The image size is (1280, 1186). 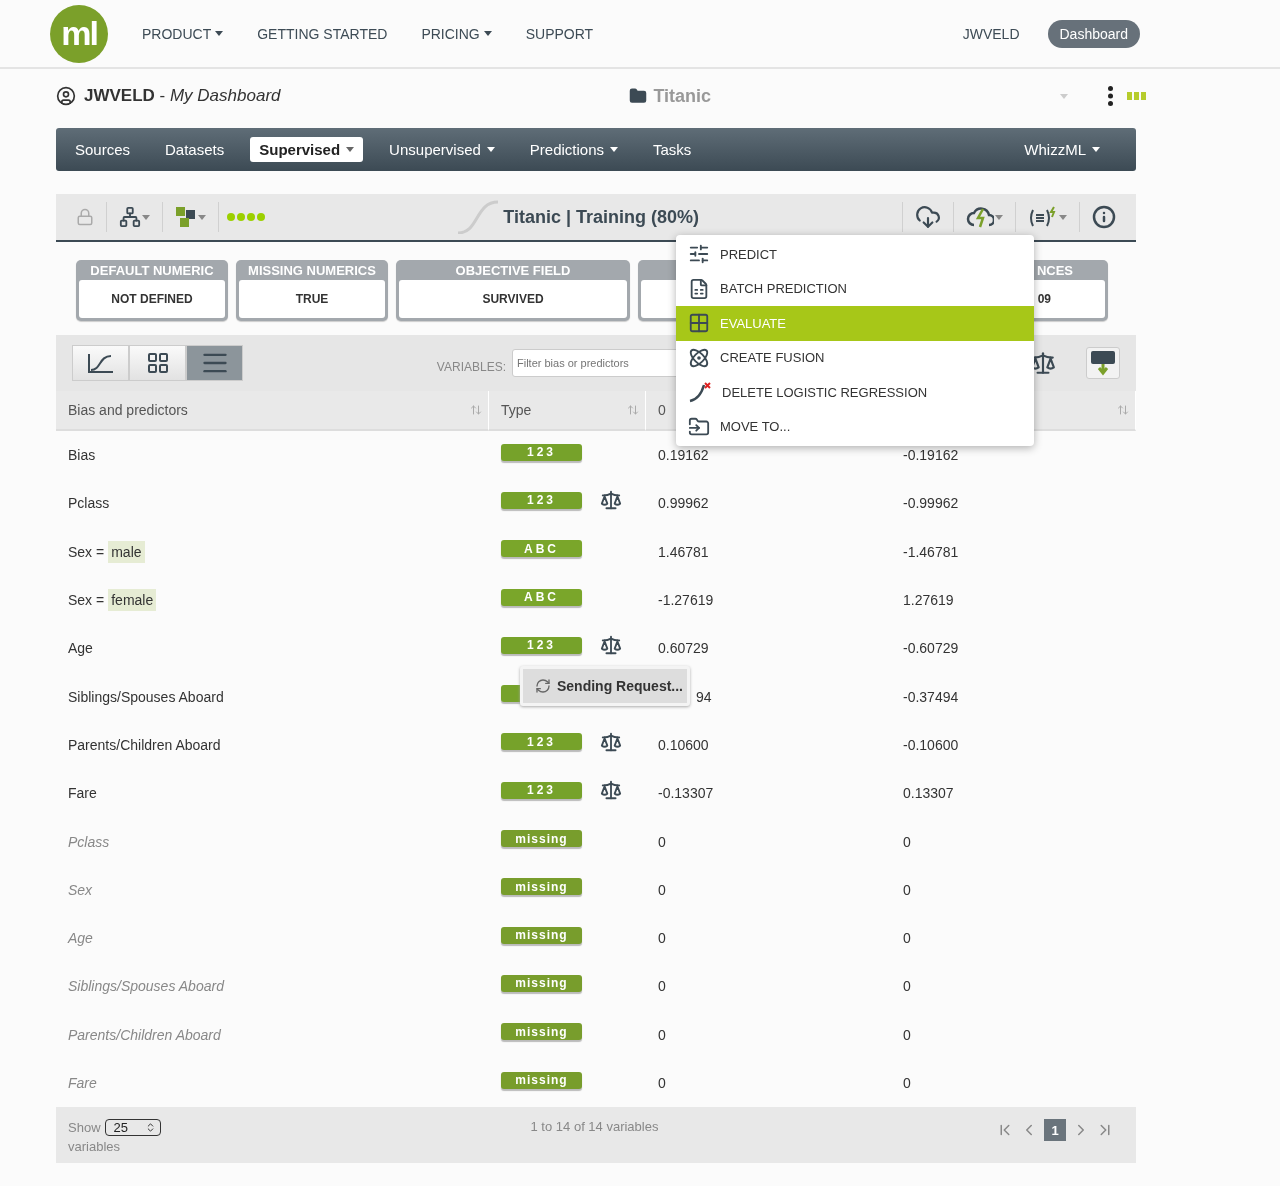 I want to click on dashboard-button: Dashboard, so click(x=1093, y=33).